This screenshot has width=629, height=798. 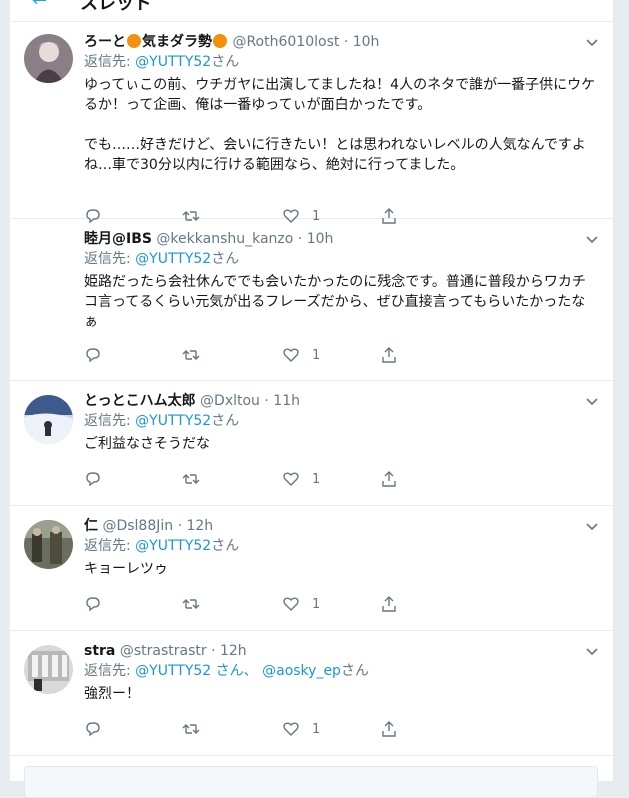 What do you see at coordinates (311, 11) in the screenshot?
I see `thread-header: ← スレッド` at bounding box center [311, 11].